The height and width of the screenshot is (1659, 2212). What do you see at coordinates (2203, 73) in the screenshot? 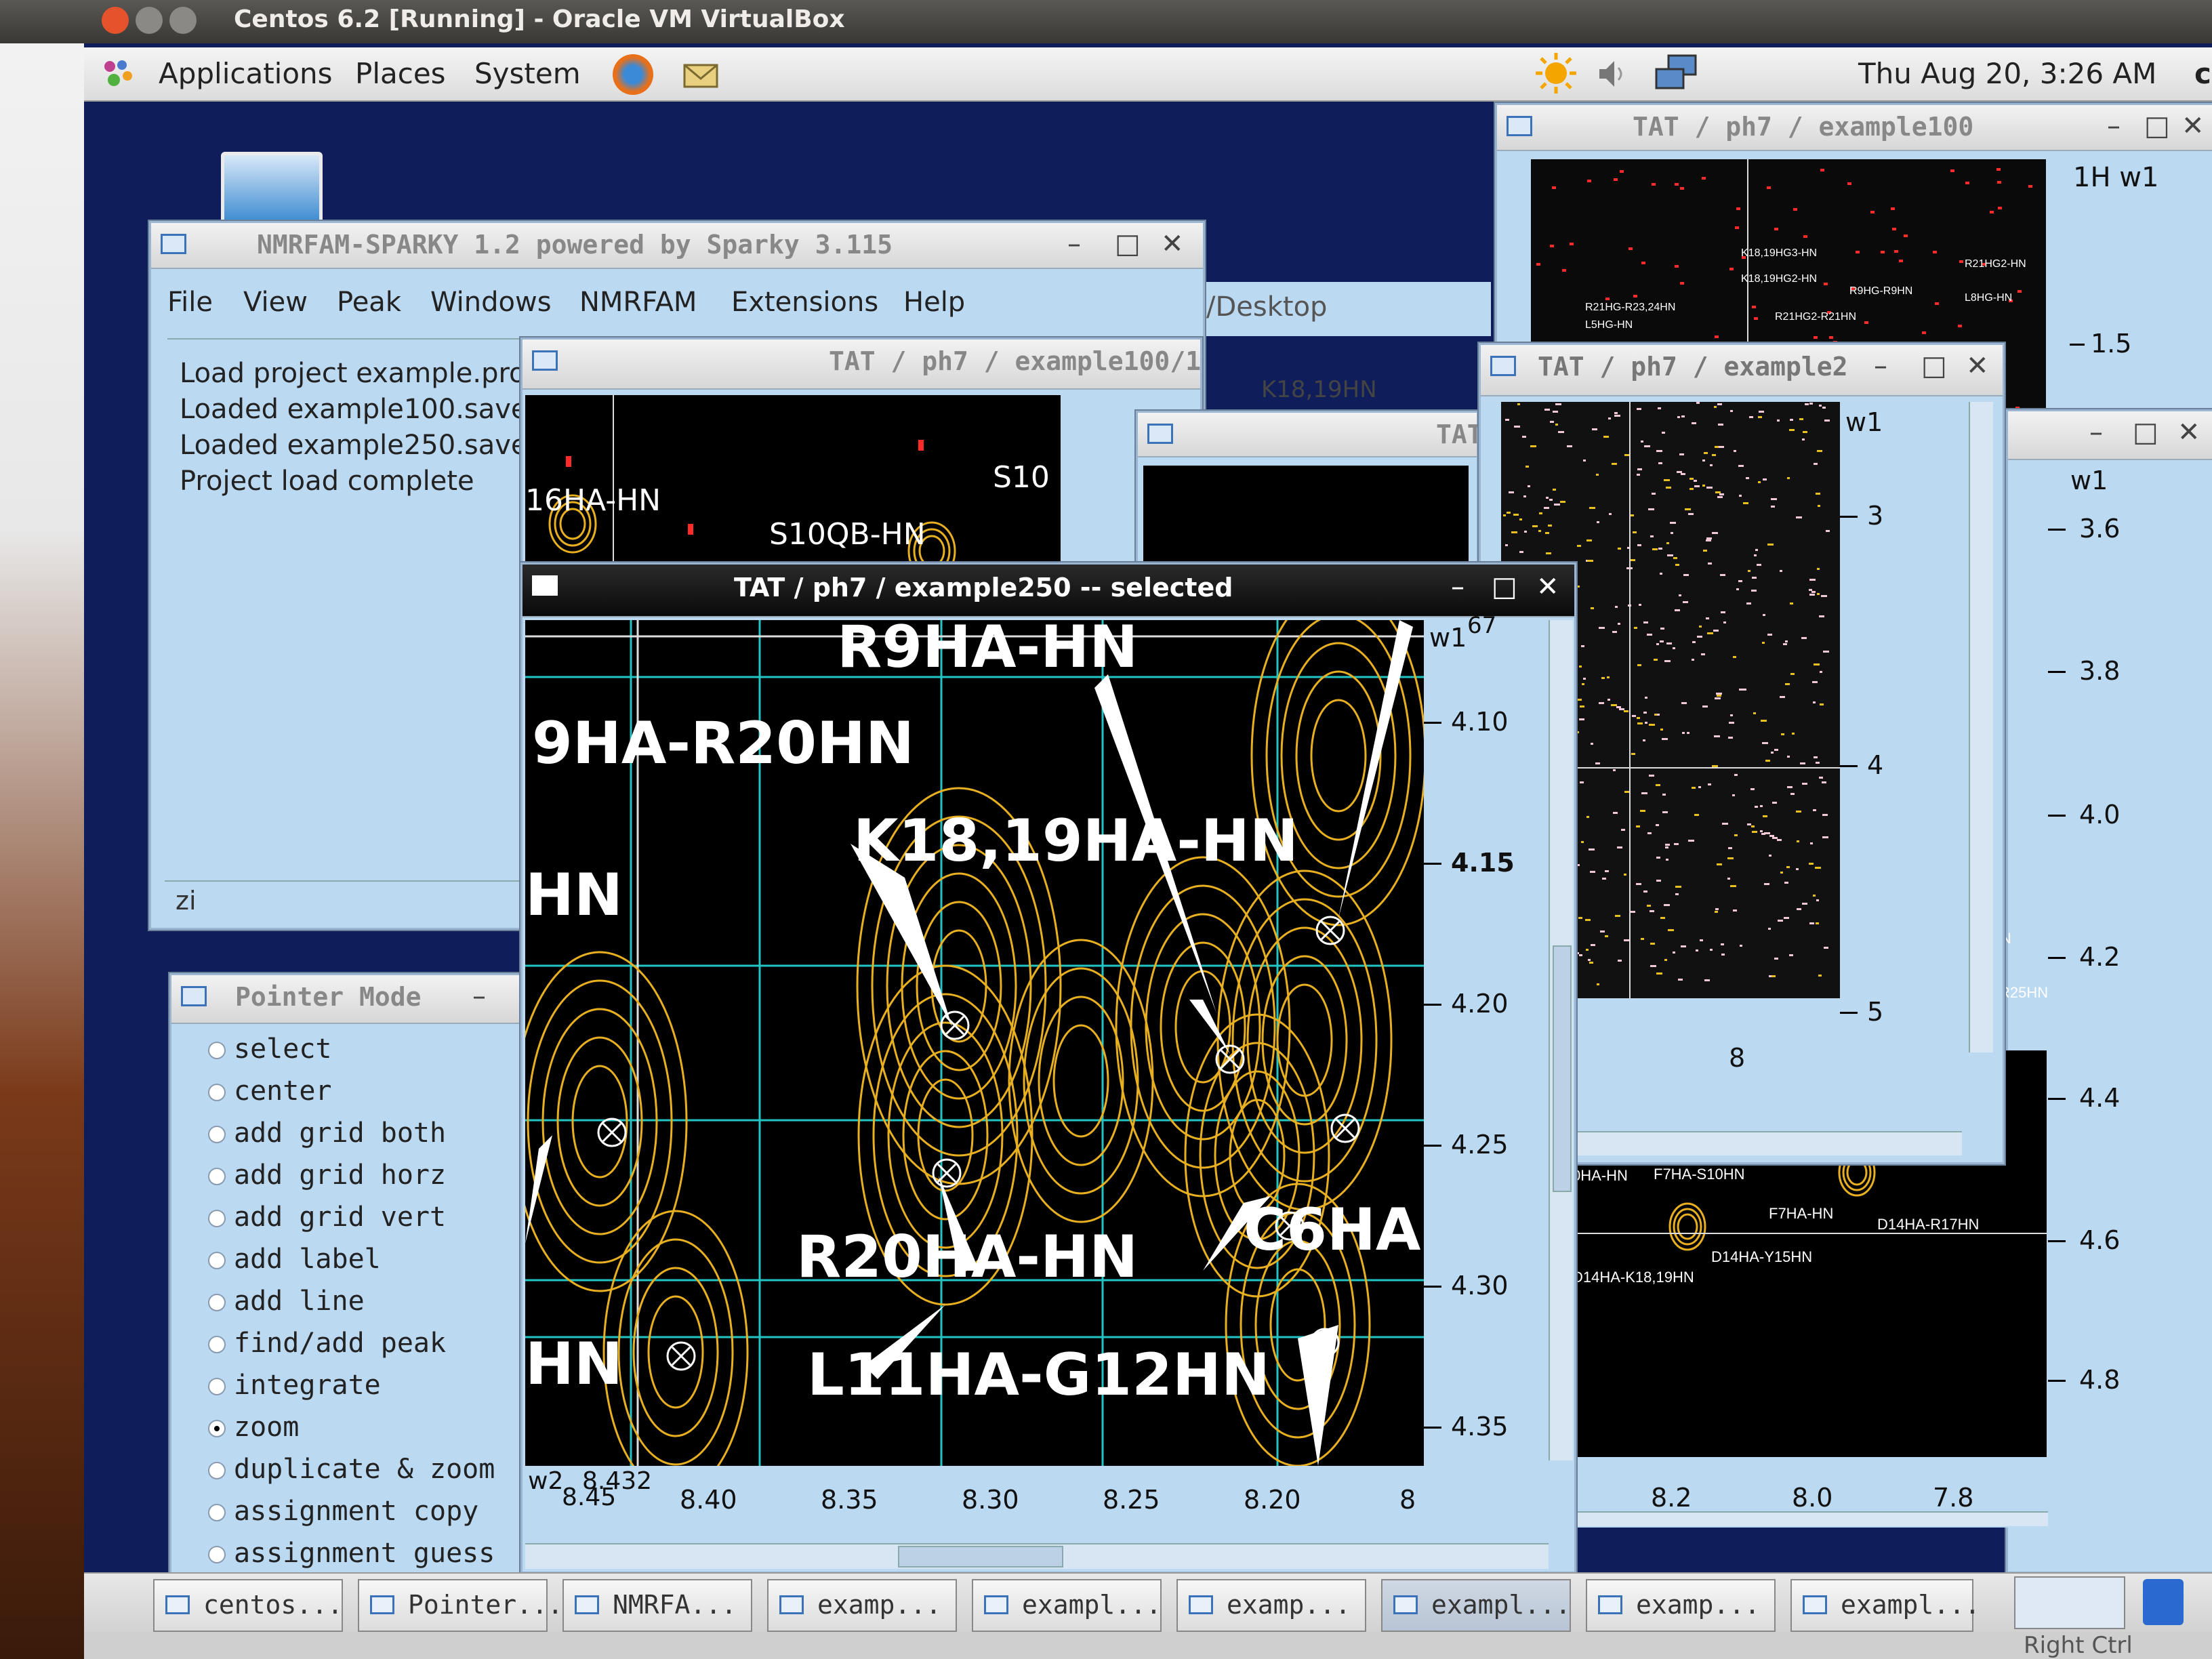
I see `user-name: centos` at bounding box center [2203, 73].